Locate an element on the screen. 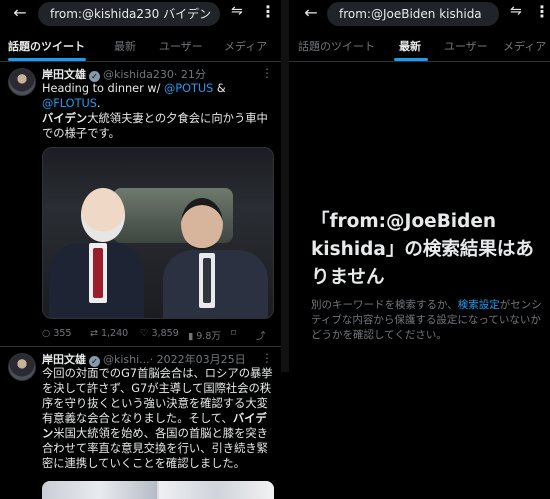  tweet-time: · 2022年03月25日 is located at coordinates (197, 359).